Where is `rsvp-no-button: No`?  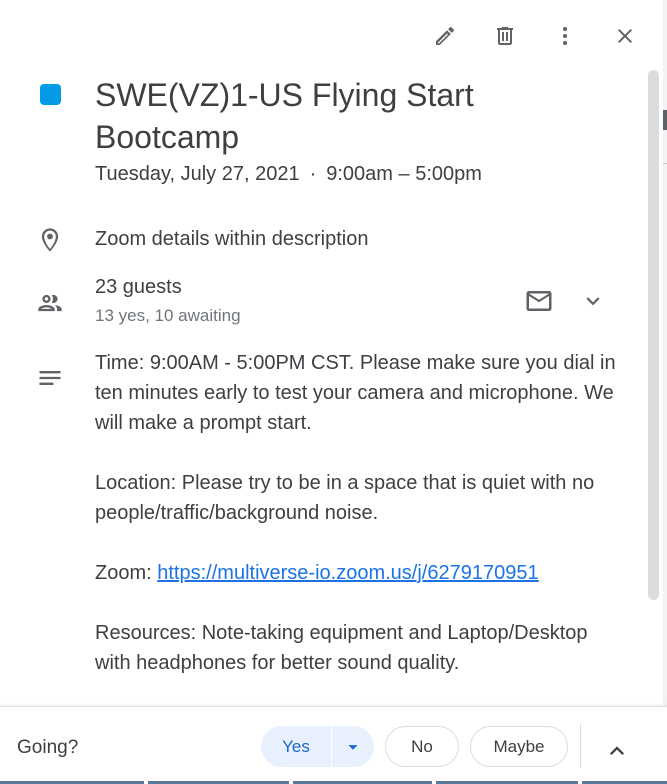
rsvp-no-button: No is located at coordinates (422, 746).